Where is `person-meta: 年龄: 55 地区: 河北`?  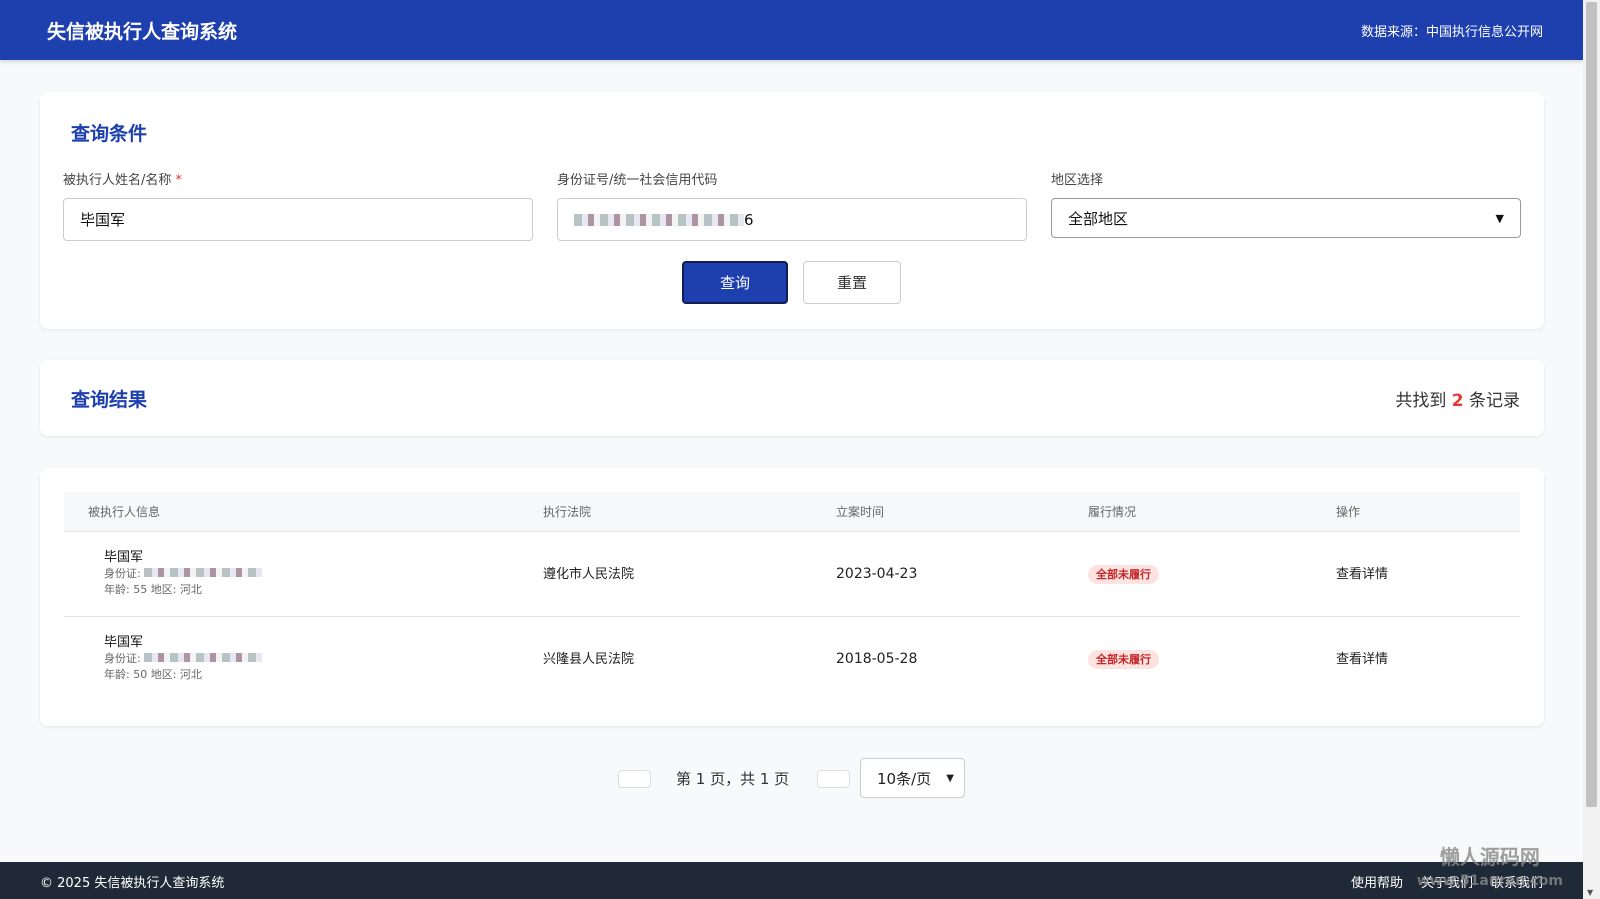
person-meta: 年龄: 55 地区: 河北 is located at coordinates (153, 589).